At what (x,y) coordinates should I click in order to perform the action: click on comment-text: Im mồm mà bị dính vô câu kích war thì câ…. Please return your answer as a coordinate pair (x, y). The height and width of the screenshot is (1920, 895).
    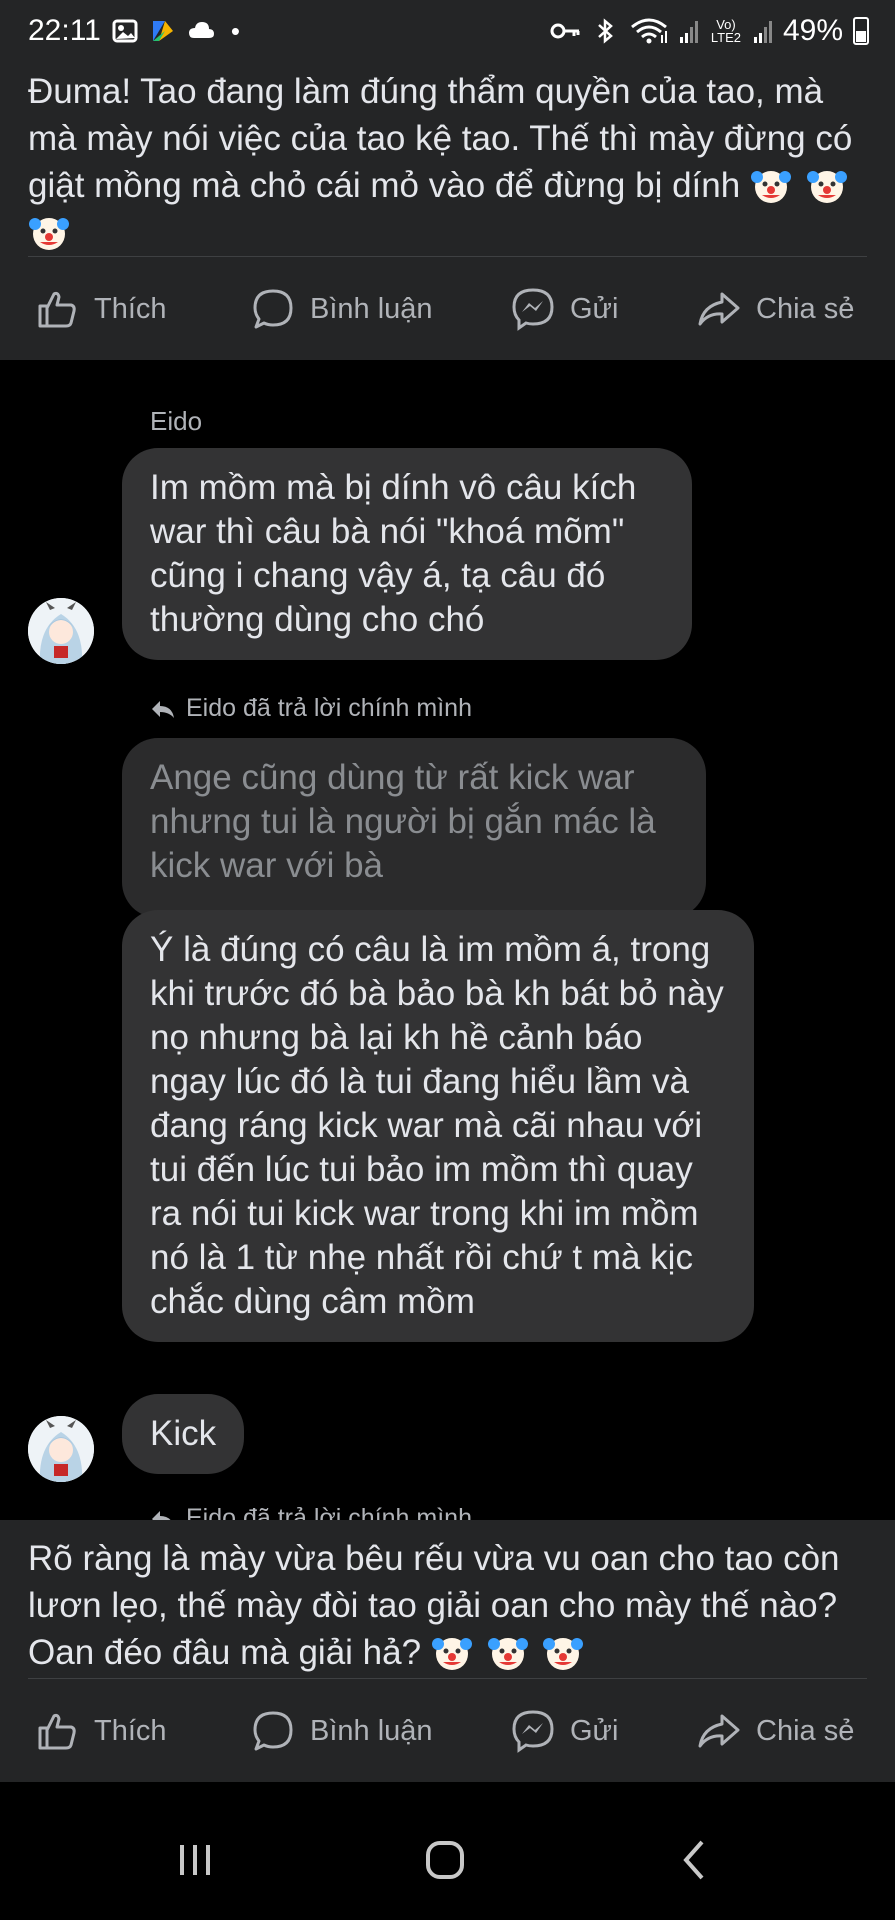
    Looking at the image, I should click on (393, 553).